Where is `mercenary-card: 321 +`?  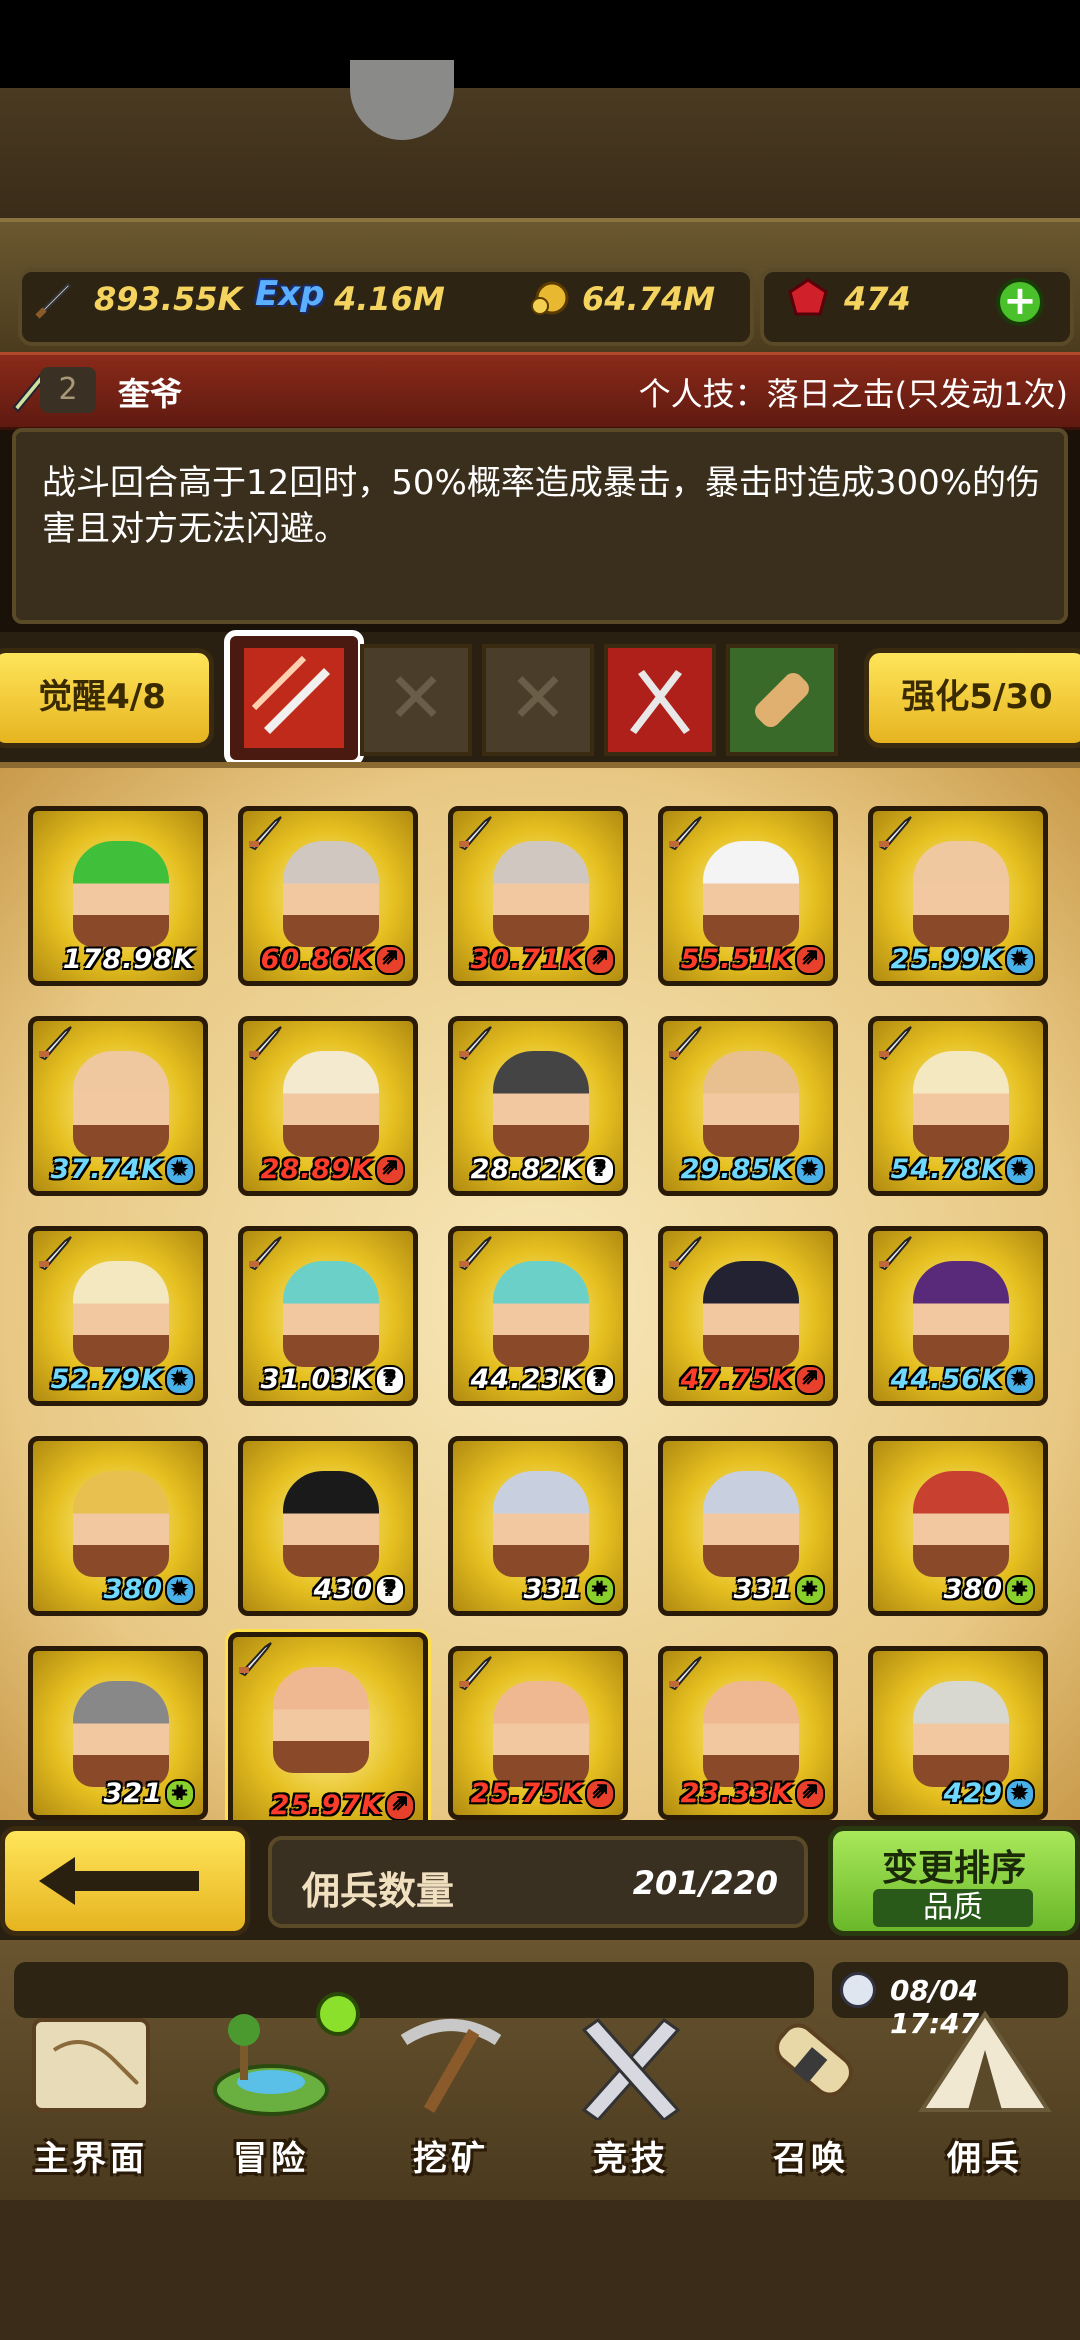
mercenary-card: 321 + is located at coordinates (118, 1733).